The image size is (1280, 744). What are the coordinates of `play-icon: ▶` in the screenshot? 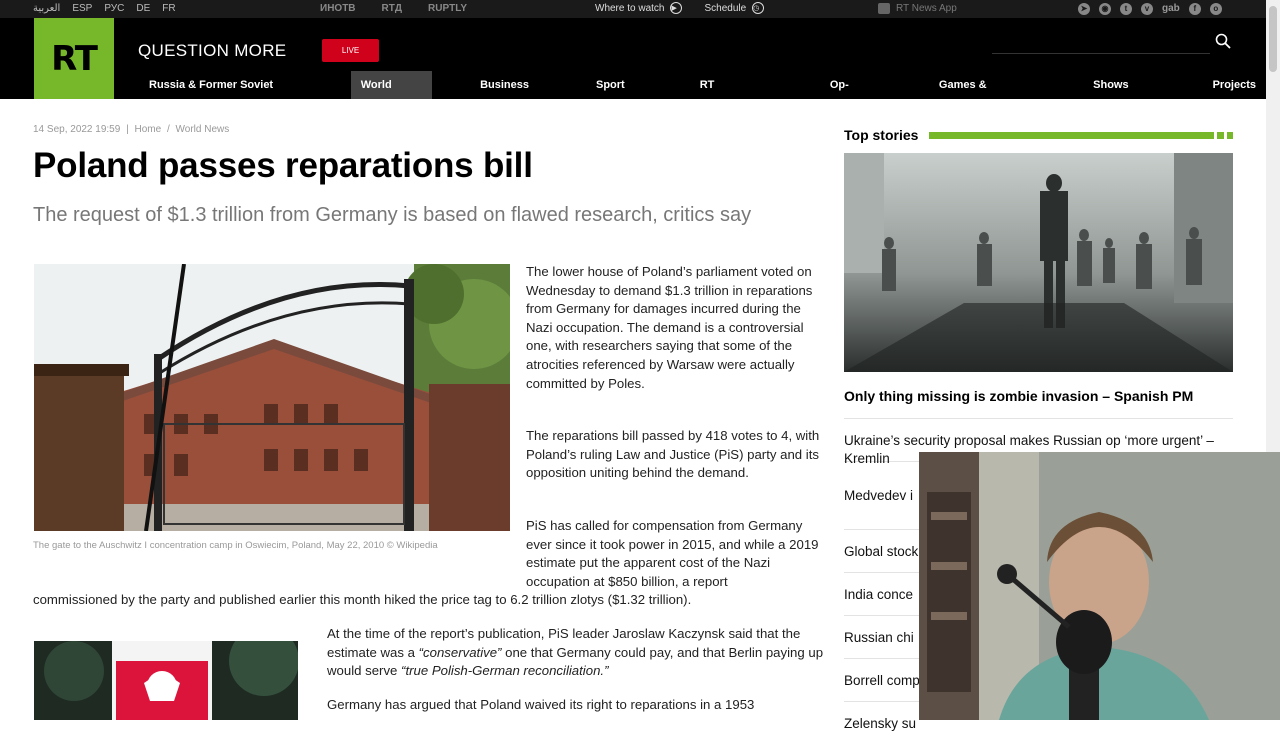 It's located at (676, 8).